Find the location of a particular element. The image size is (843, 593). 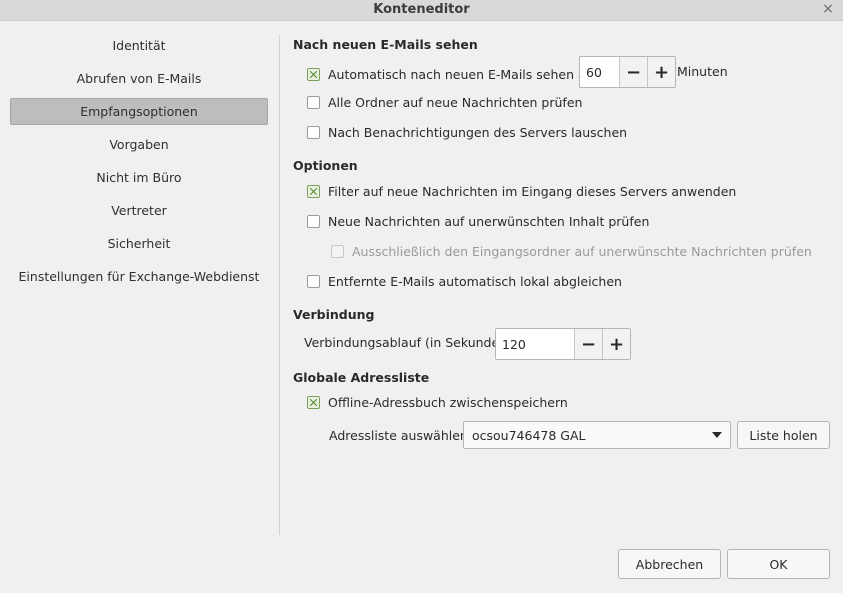

window-title: Konteneditor is located at coordinates (421, 9).